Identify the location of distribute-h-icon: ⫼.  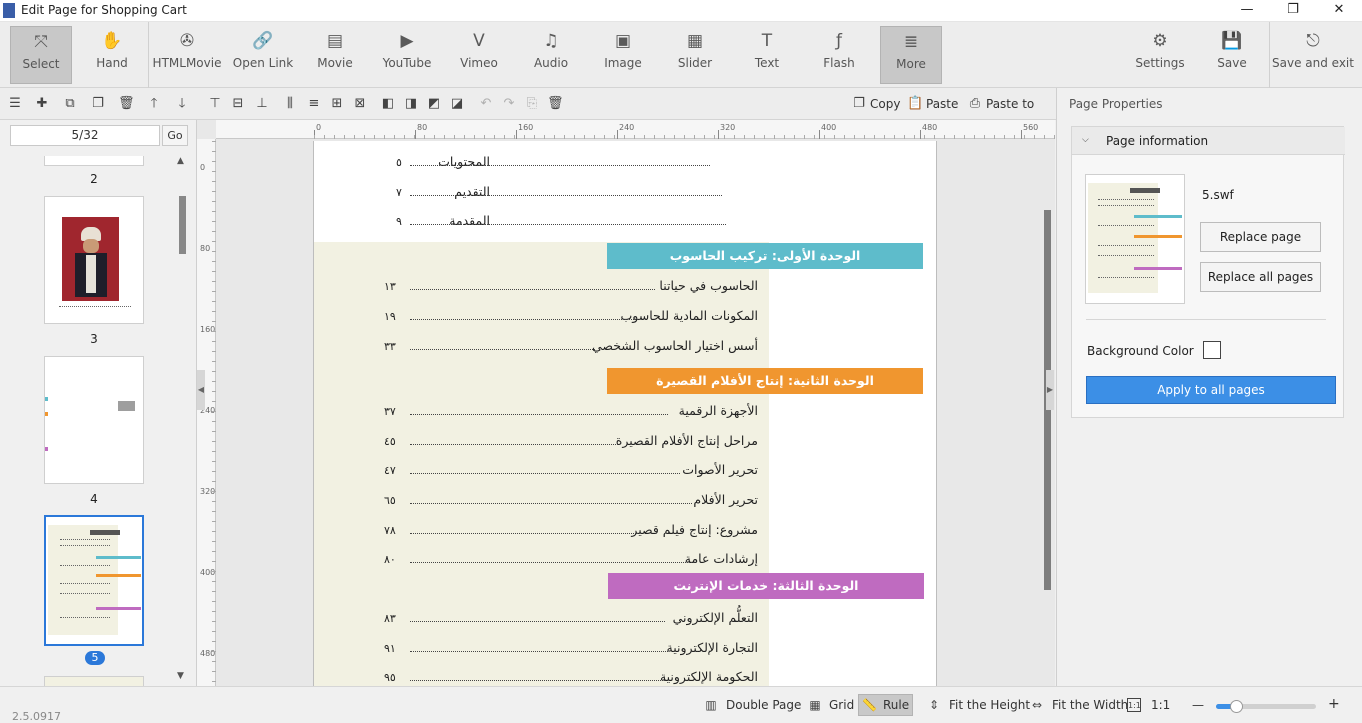
(290, 104).